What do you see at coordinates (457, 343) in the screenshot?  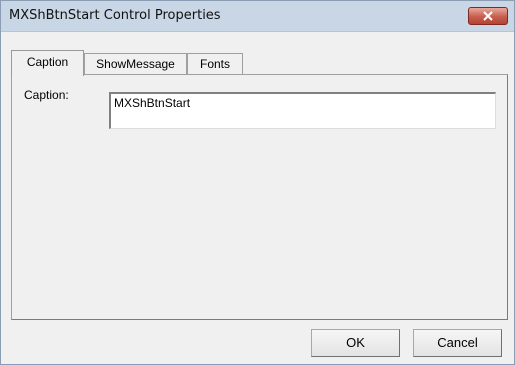 I see `cancel-button: Cancel` at bounding box center [457, 343].